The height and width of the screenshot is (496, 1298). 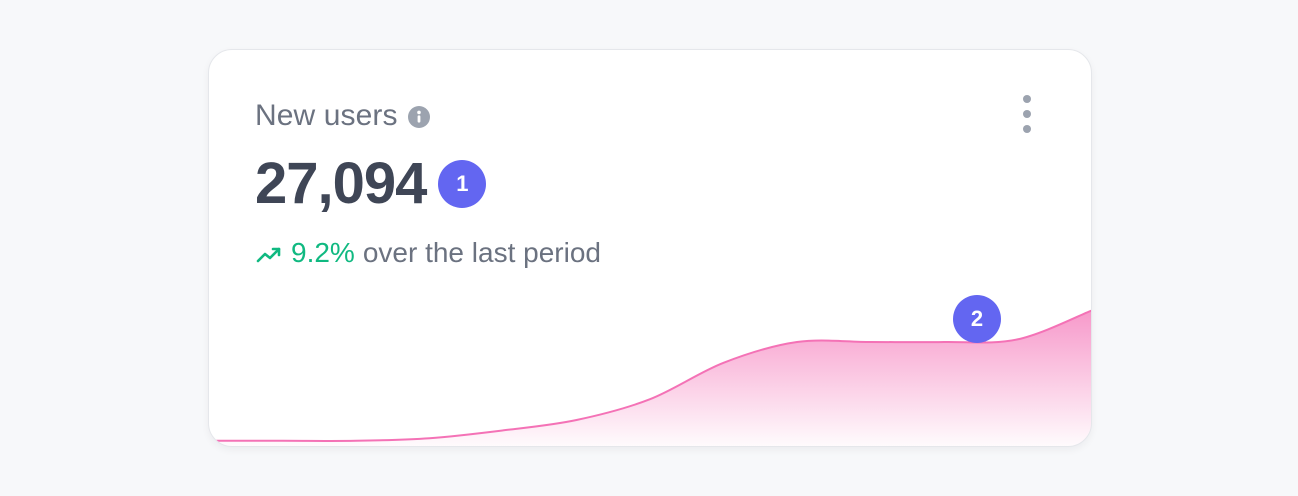 I want to click on vertical-dots-icon, so click(x=1027, y=116).